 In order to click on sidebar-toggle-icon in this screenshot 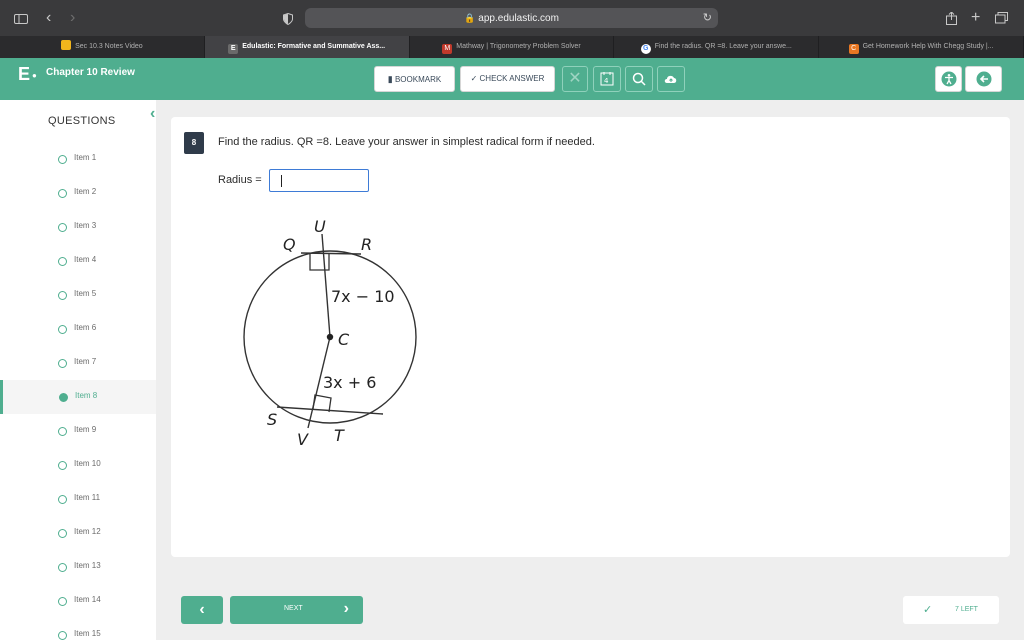, I will do `click(21, 18)`.